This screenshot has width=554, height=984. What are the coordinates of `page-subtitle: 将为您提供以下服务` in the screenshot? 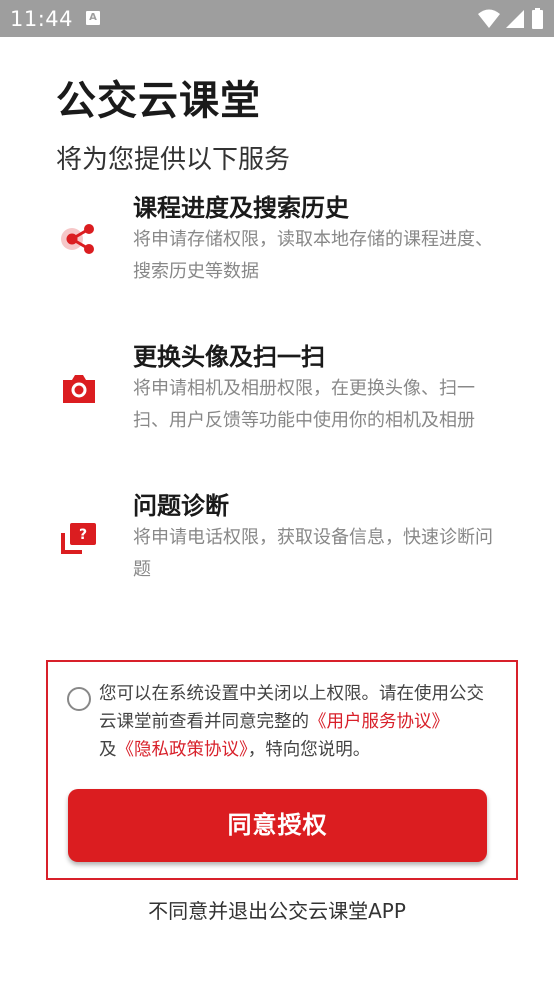 It's located at (173, 160).